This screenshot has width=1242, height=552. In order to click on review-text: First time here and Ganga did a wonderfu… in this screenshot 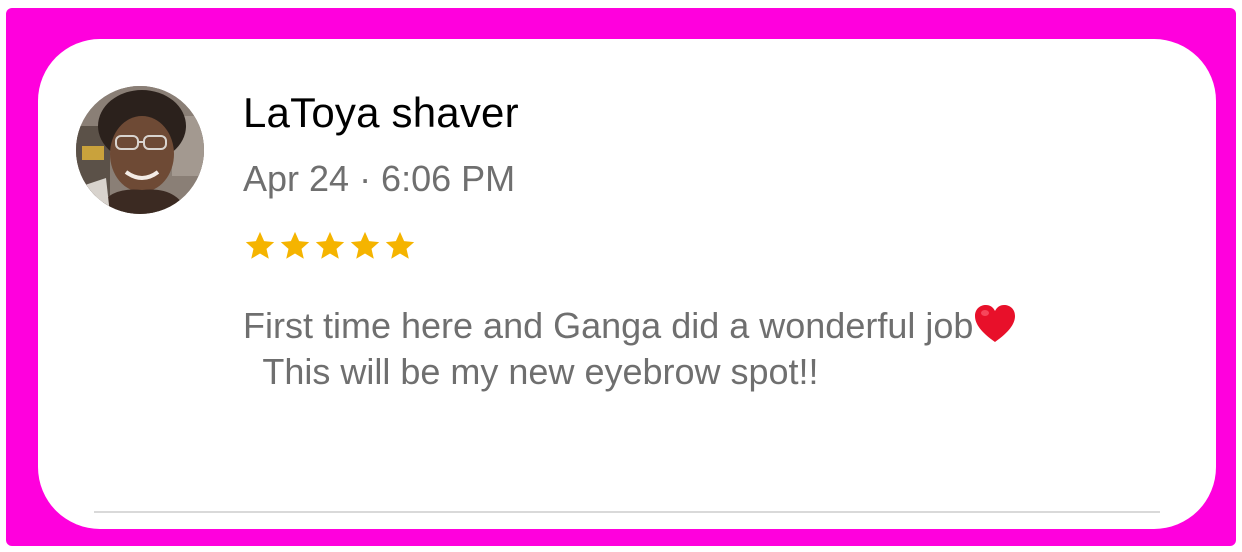, I will do `click(653, 349)`.